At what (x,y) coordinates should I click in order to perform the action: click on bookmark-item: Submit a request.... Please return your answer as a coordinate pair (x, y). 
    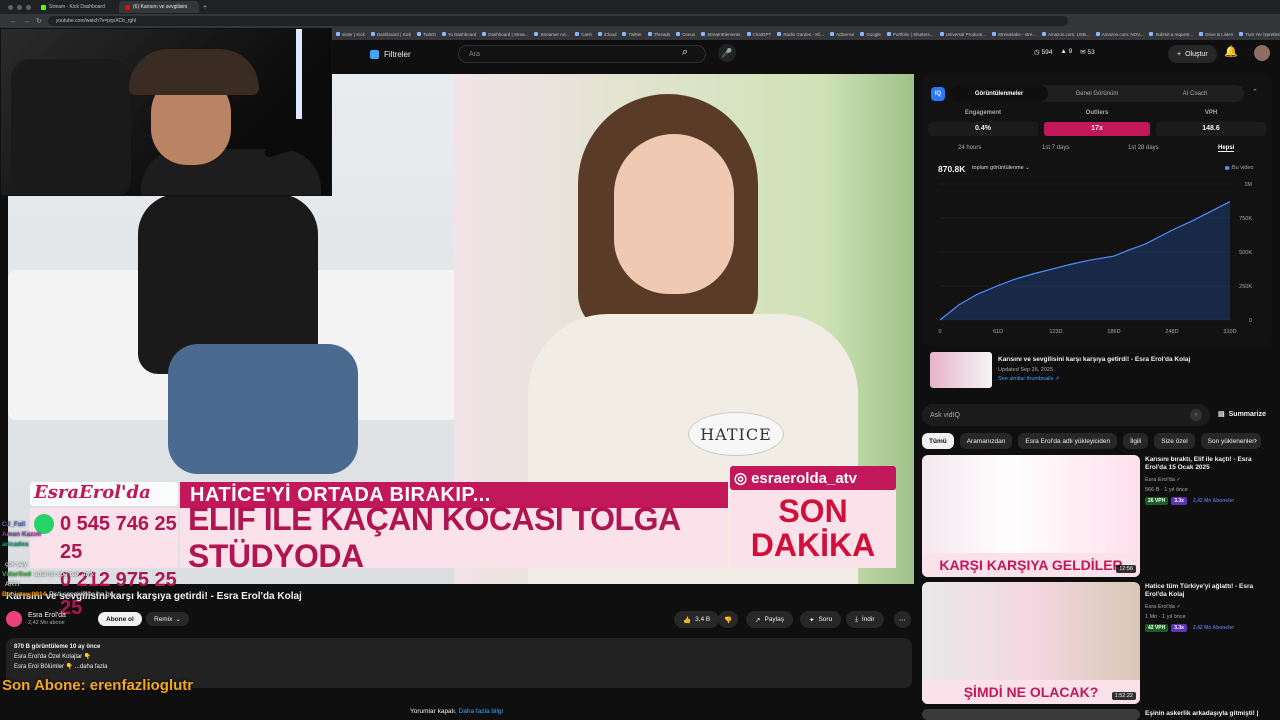
    Looking at the image, I should click on (1171, 34).